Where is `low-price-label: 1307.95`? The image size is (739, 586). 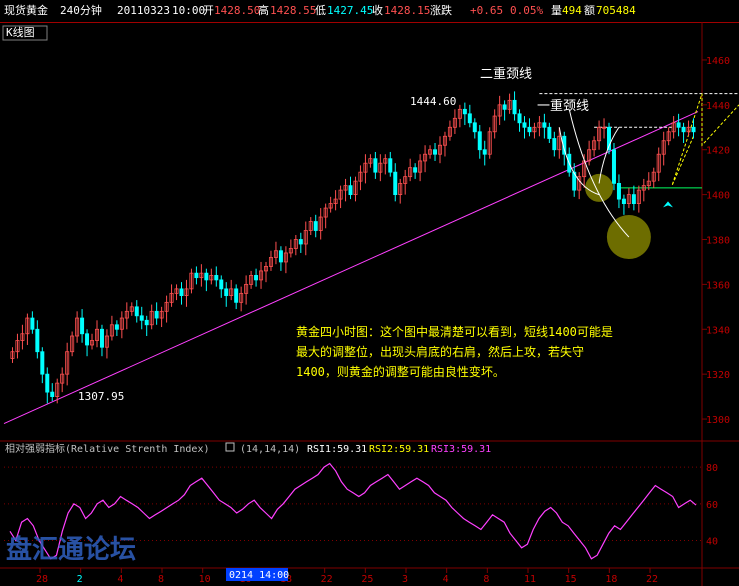
low-price-label: 1307.95 is located at coordinates (101, 396).